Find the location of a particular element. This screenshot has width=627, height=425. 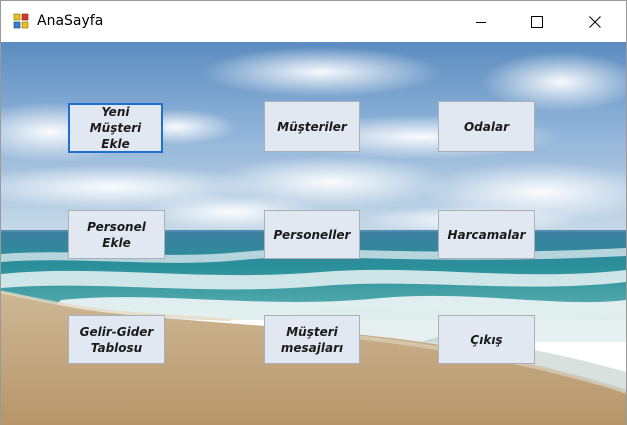

odalar-button: Odalar is located at coordinates (486, 126).